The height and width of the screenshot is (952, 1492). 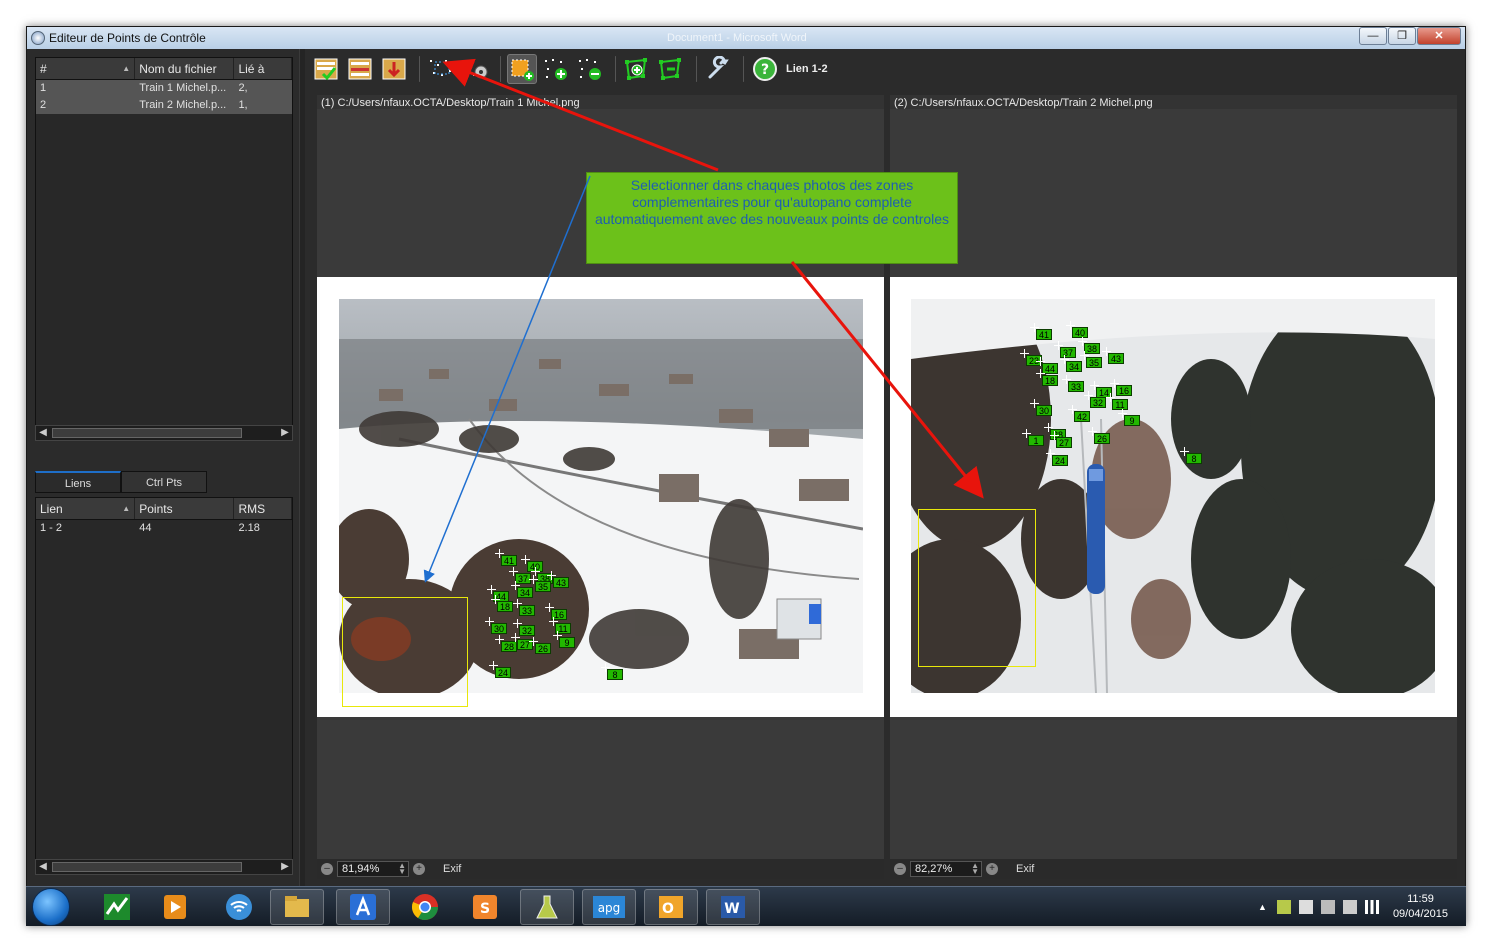 What do you see at coordinates (394, 69) in the screenshot?
I see `undo-icon` at bounding box center [394, 69].